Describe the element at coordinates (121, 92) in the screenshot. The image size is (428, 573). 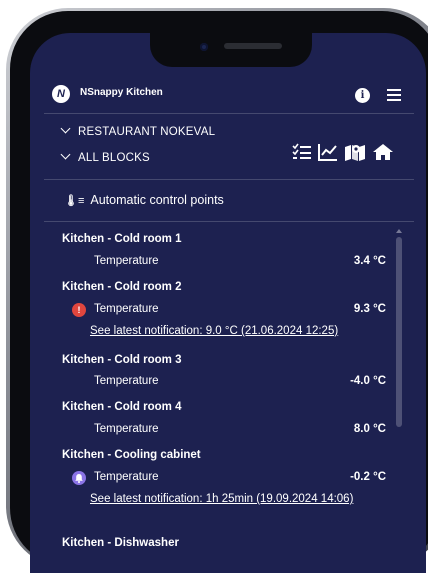
I see `app-title: NSnappy Kitchen` at that location.